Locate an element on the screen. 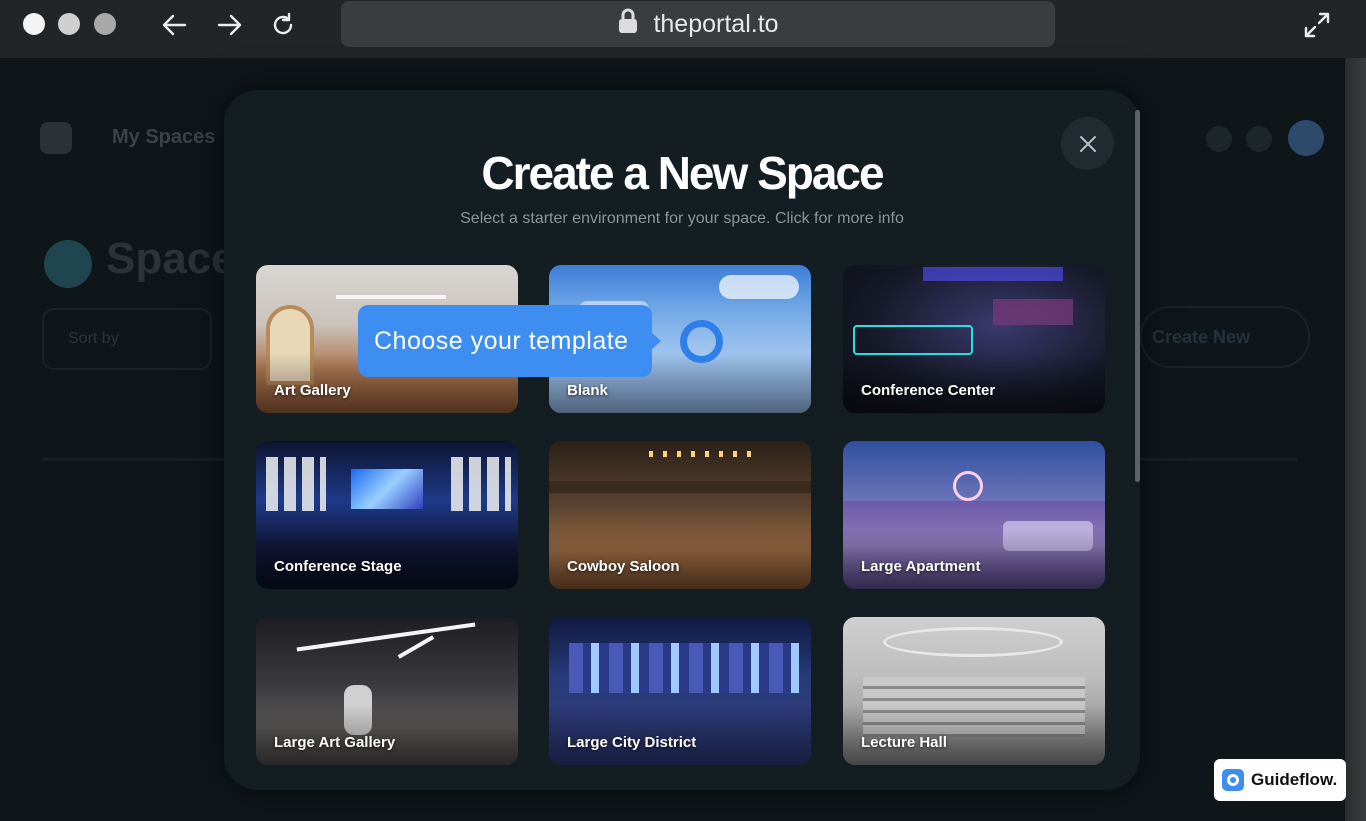 The width and height of the screenshot is (1366, 821). avatar is located at coordinates (1306, 138).